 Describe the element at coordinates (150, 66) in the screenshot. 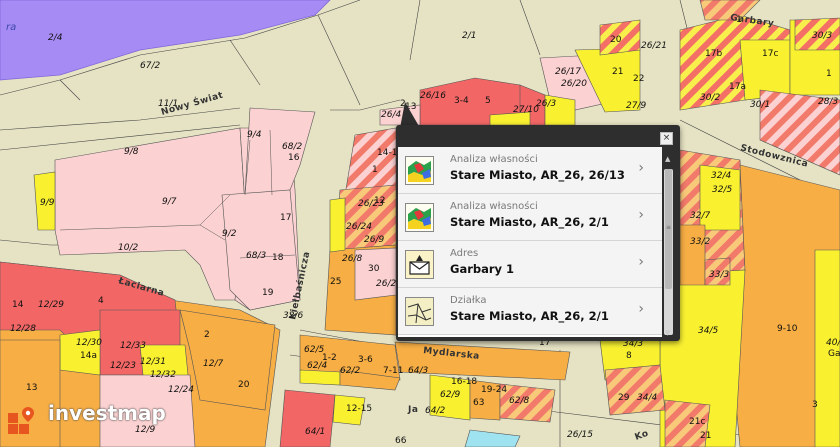

I see `parcel-label: 67/2` at that location.